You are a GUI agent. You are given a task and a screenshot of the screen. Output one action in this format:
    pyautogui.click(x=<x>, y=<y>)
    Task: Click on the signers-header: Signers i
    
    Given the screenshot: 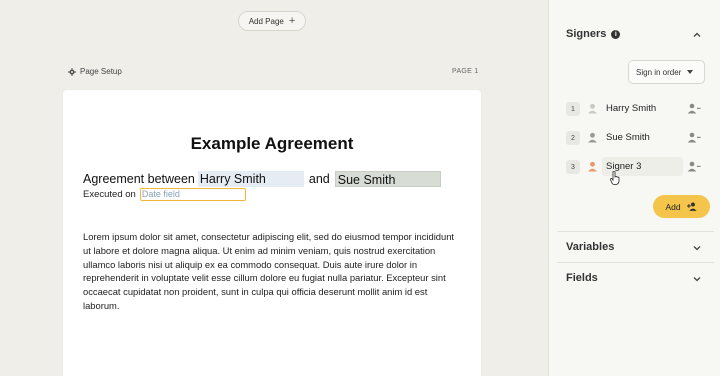 What is the action you would take?
    pyautogui.click(x=593, y=34)
    